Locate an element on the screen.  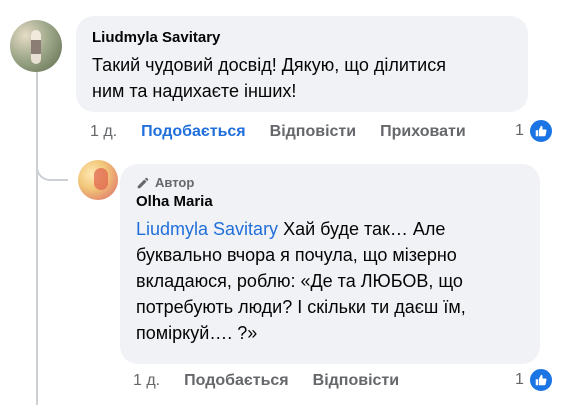
reply-actions: 1 д. Подобається Відповісти is located at coordinates (278, 381).